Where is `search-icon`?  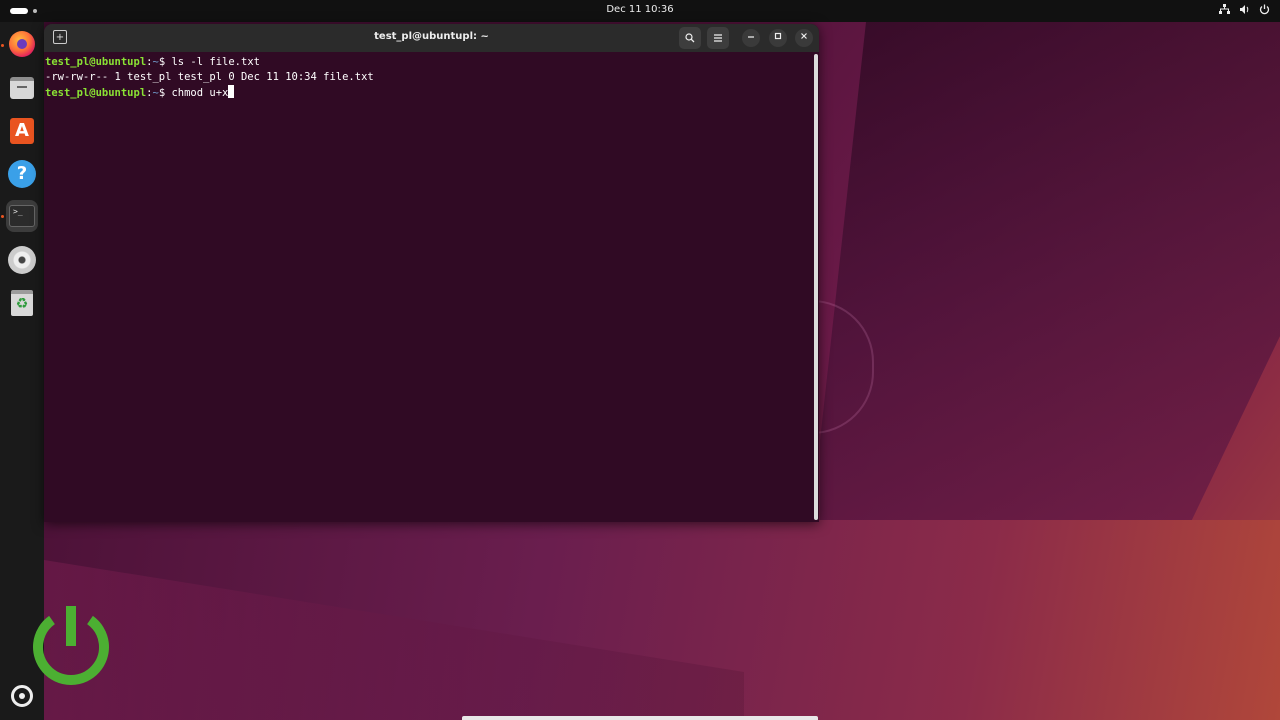
search-icon is located at coordinates (690, 38).